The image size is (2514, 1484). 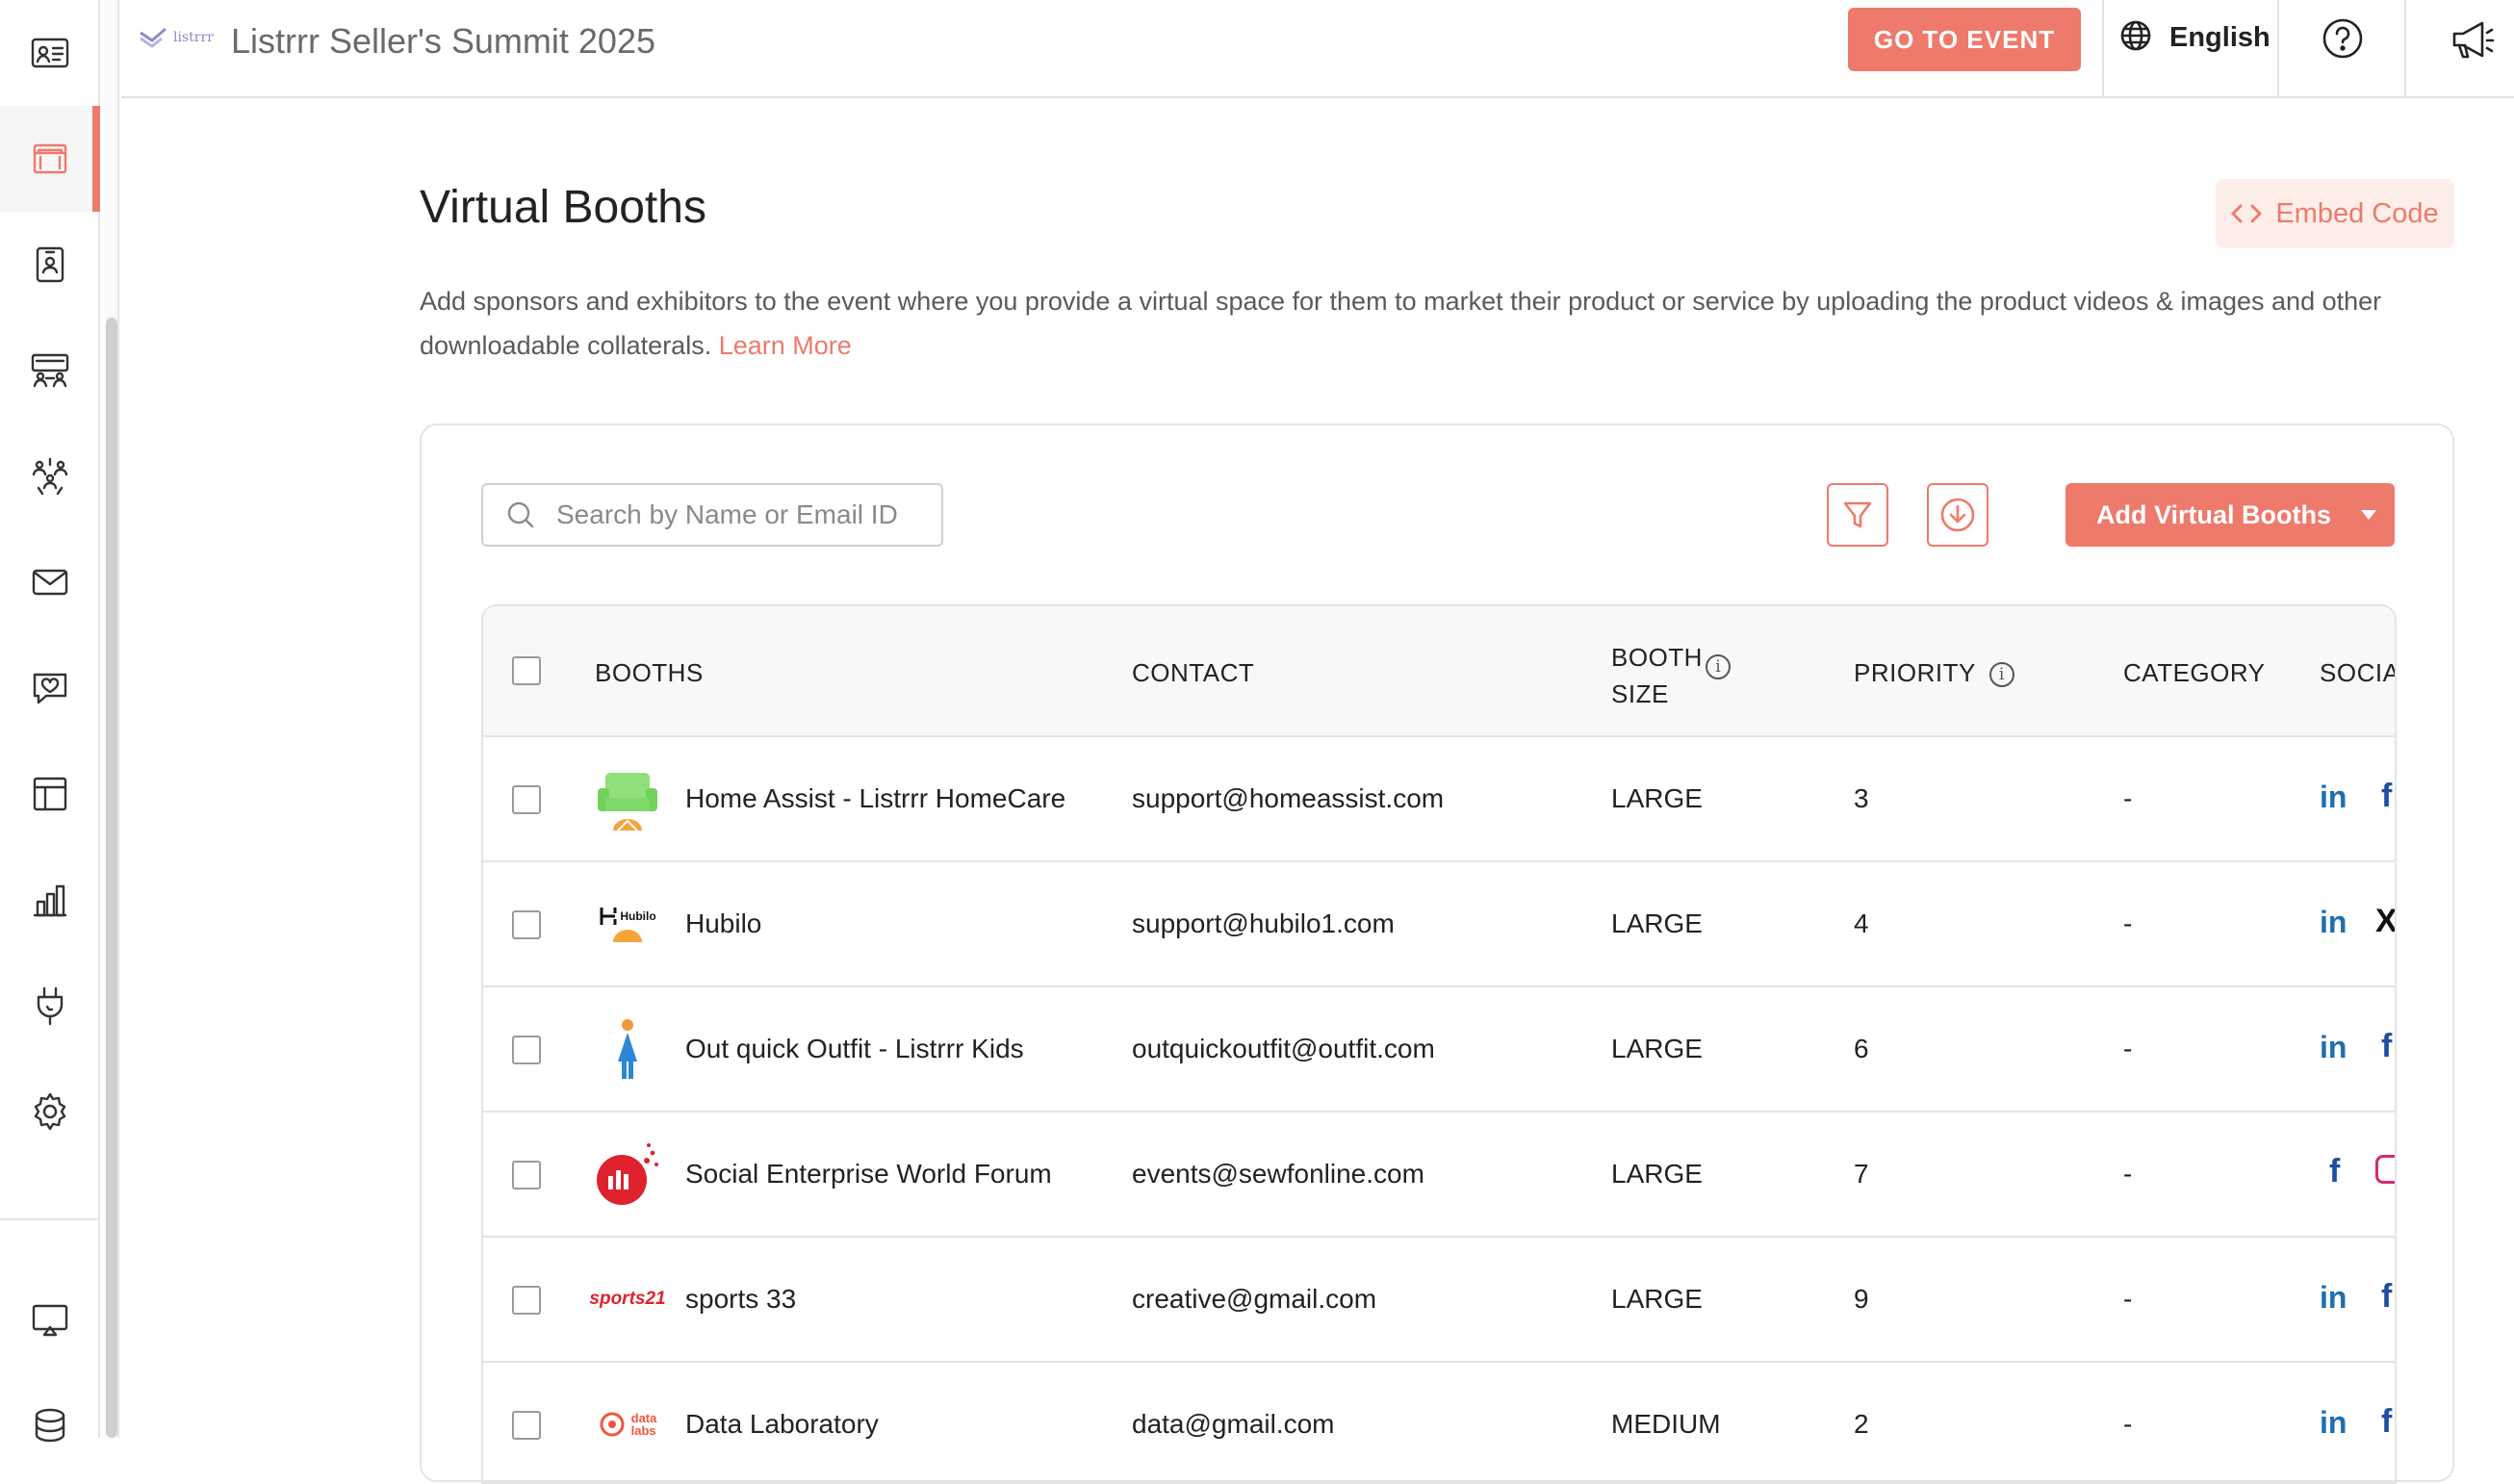 I want to click on sidebar-item-settings, so click(x=50, y=1111).